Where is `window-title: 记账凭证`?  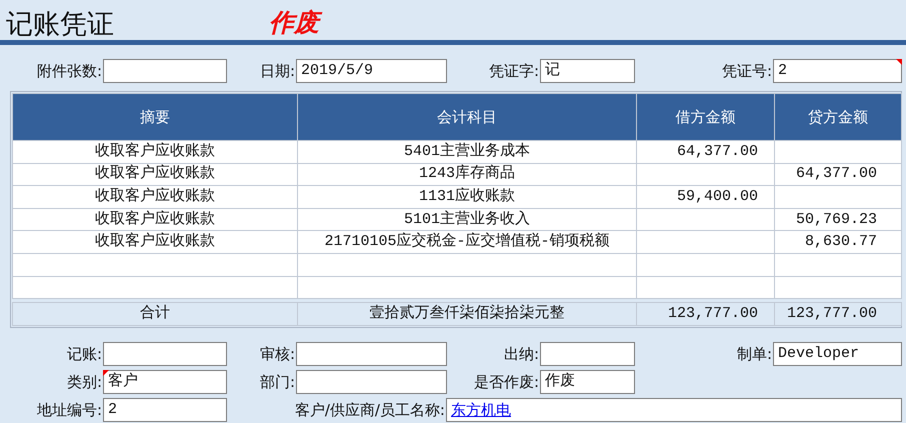
window-title: 记账凭证 is located at coordinates (60, 24).